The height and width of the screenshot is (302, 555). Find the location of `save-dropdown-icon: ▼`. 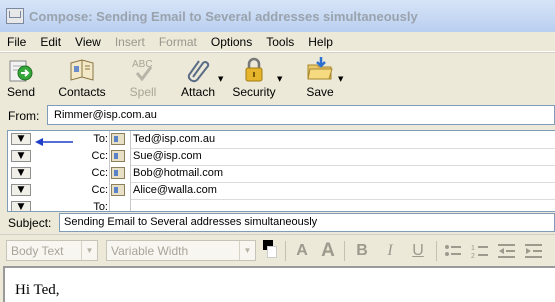

save-dropdown-icon: ▼ is located at coordinates (340, 79).